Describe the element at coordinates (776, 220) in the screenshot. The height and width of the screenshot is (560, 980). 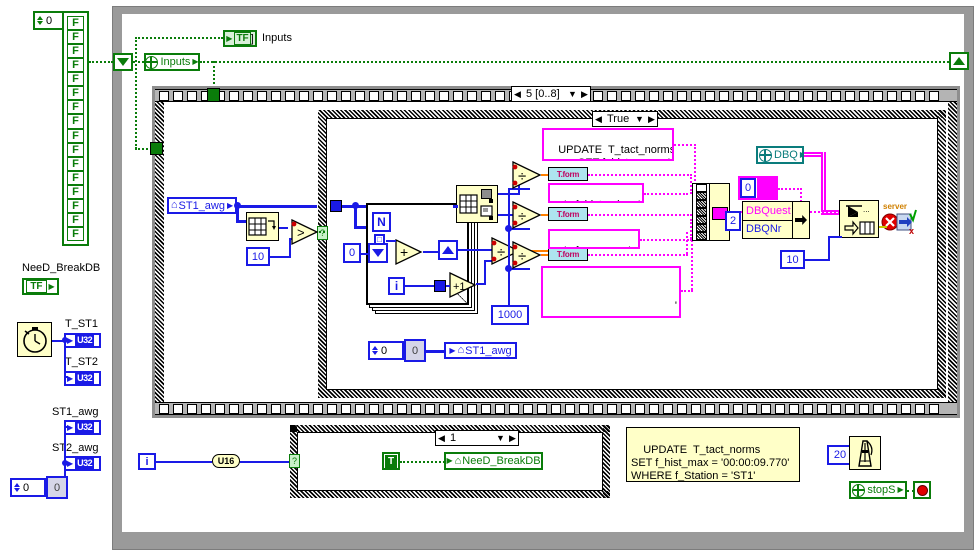
I see `dbquest-subvi: DBQuest DBQNr` at that location.